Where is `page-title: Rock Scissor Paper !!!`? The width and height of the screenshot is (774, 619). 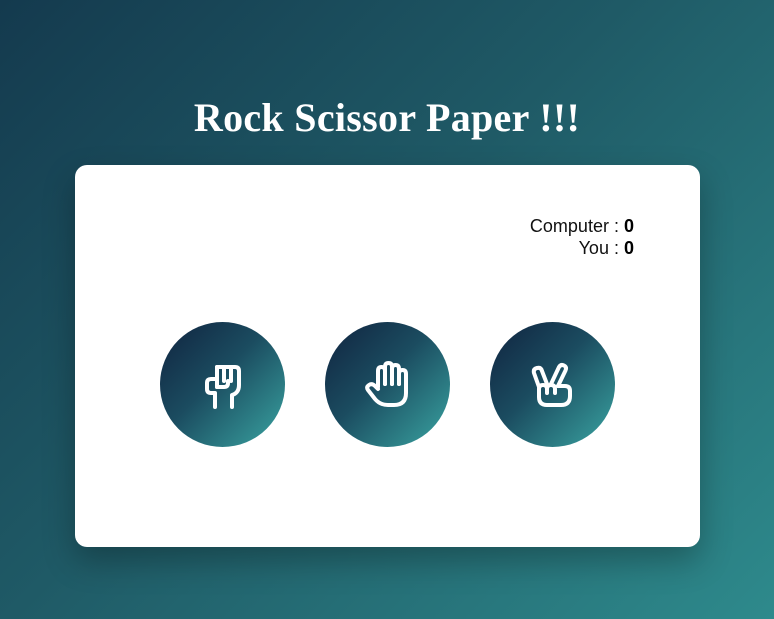
page-title: Rock Scissor Paper !!! is located at coordinates (387, 117).